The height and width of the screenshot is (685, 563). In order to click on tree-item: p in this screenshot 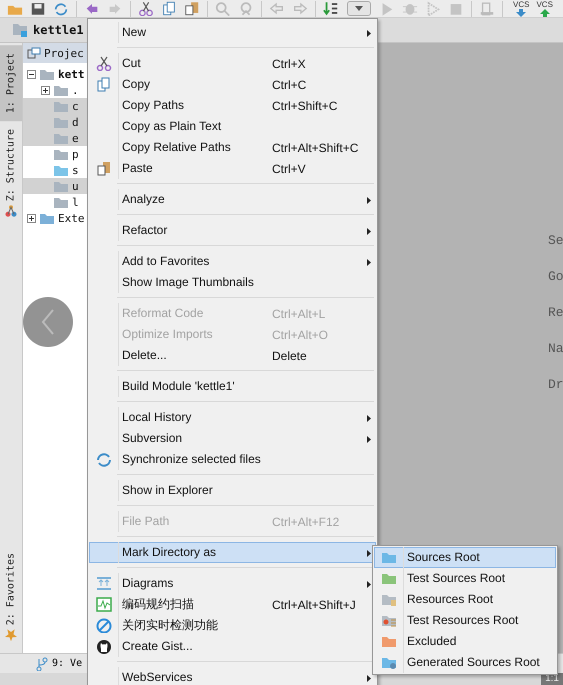, I will do `click(56, 154)`.